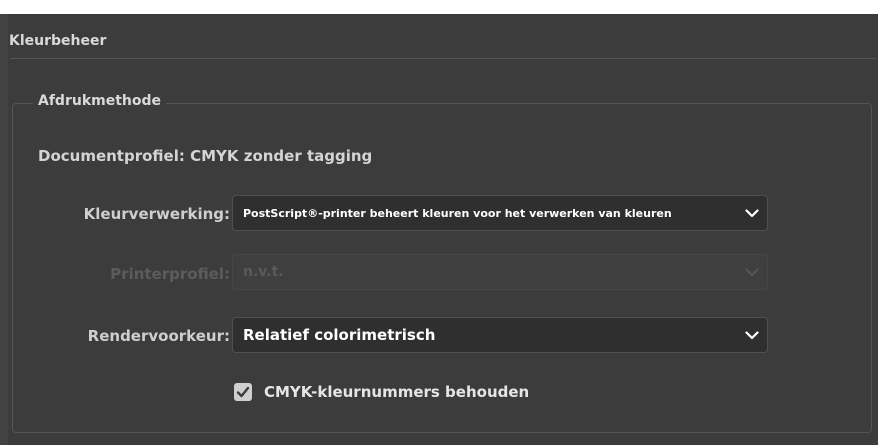 The height and width of the screenshot is (445, 878). What do you see at coordinates (443, 58) in the screenshot?
I see `section-divider` at bounding box center [443, 58].